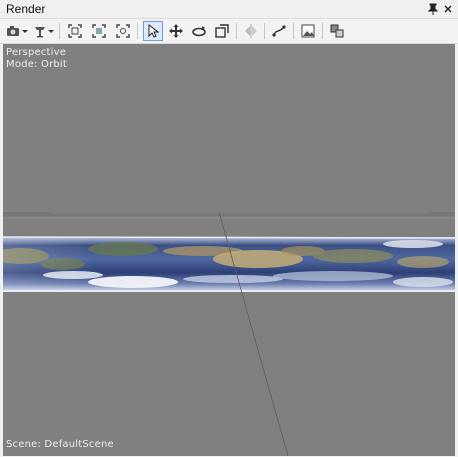 The image size is (458, 457). I want to click on mode-label: Mode: Orbit, so click(37, 64).